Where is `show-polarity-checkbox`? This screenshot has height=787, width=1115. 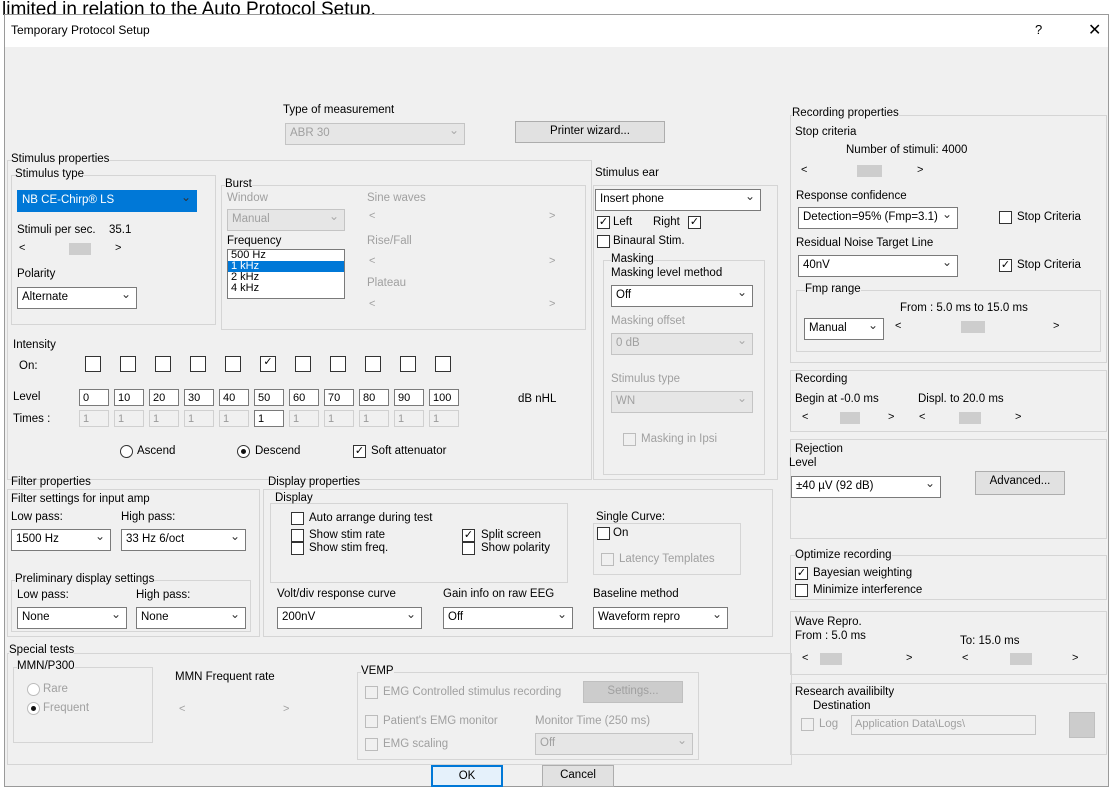 show-polarity-checkbox is located at coordinates (468, 548).